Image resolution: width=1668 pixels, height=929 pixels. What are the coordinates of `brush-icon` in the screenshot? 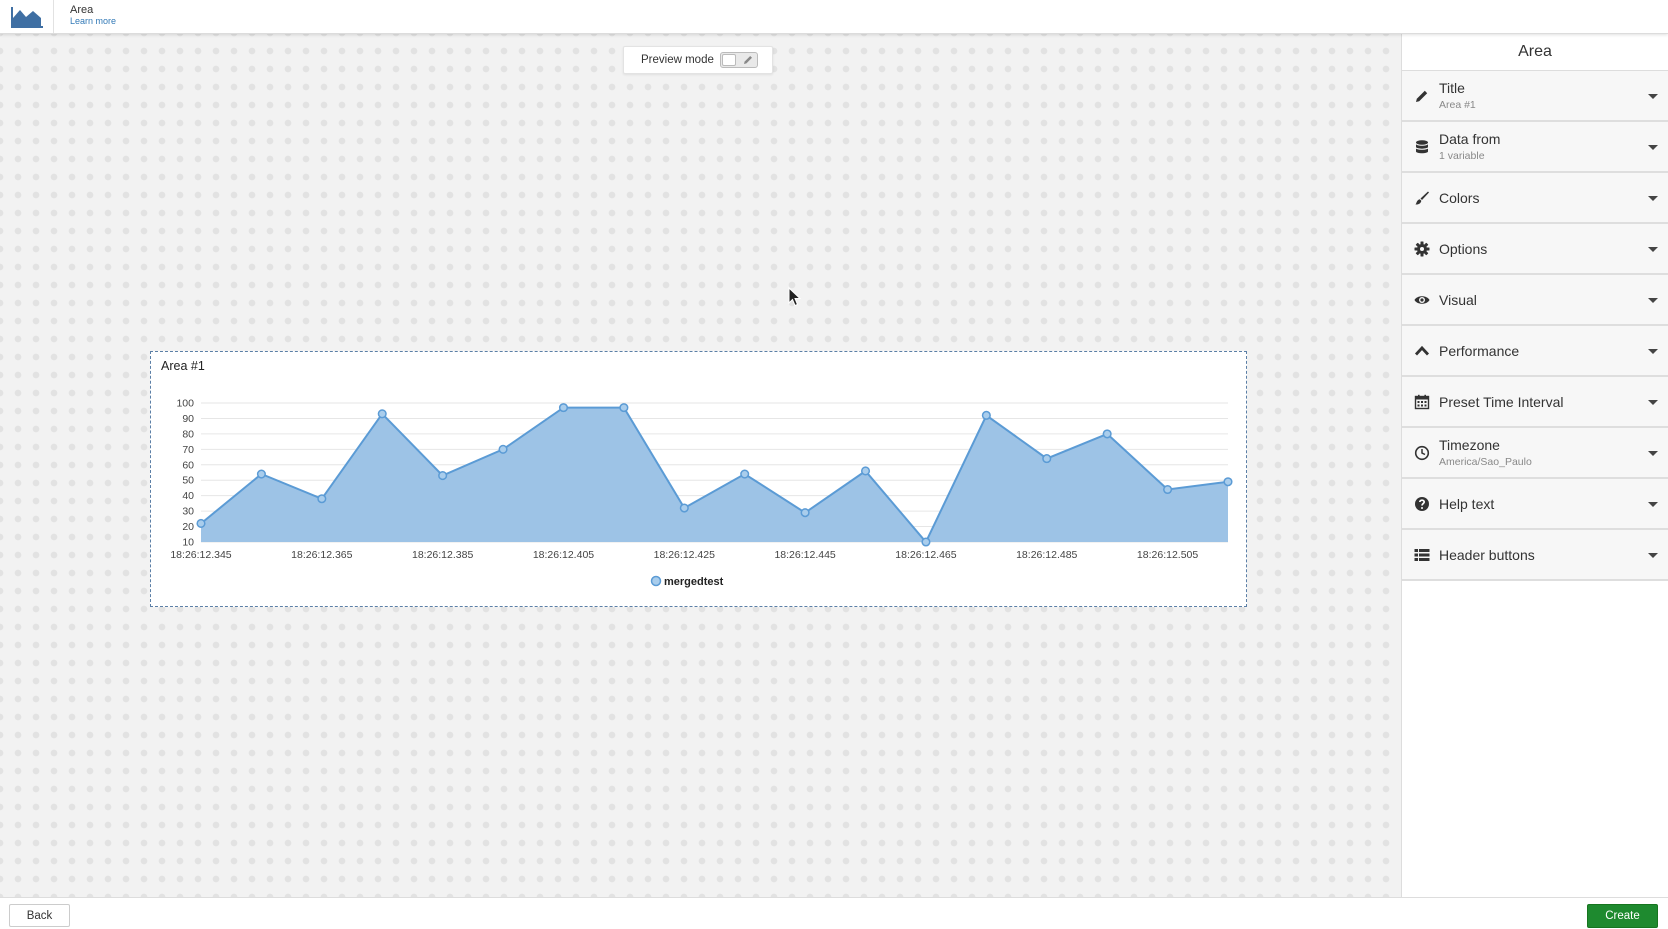 It's located at (1422, 198).